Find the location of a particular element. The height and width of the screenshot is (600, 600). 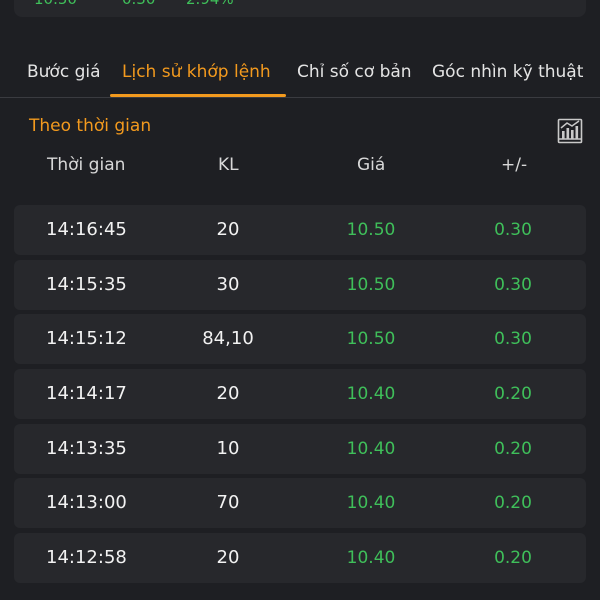

trade-row: 14:15:12 84,10 10.50 0.30 is located at coordinates (300, 339).